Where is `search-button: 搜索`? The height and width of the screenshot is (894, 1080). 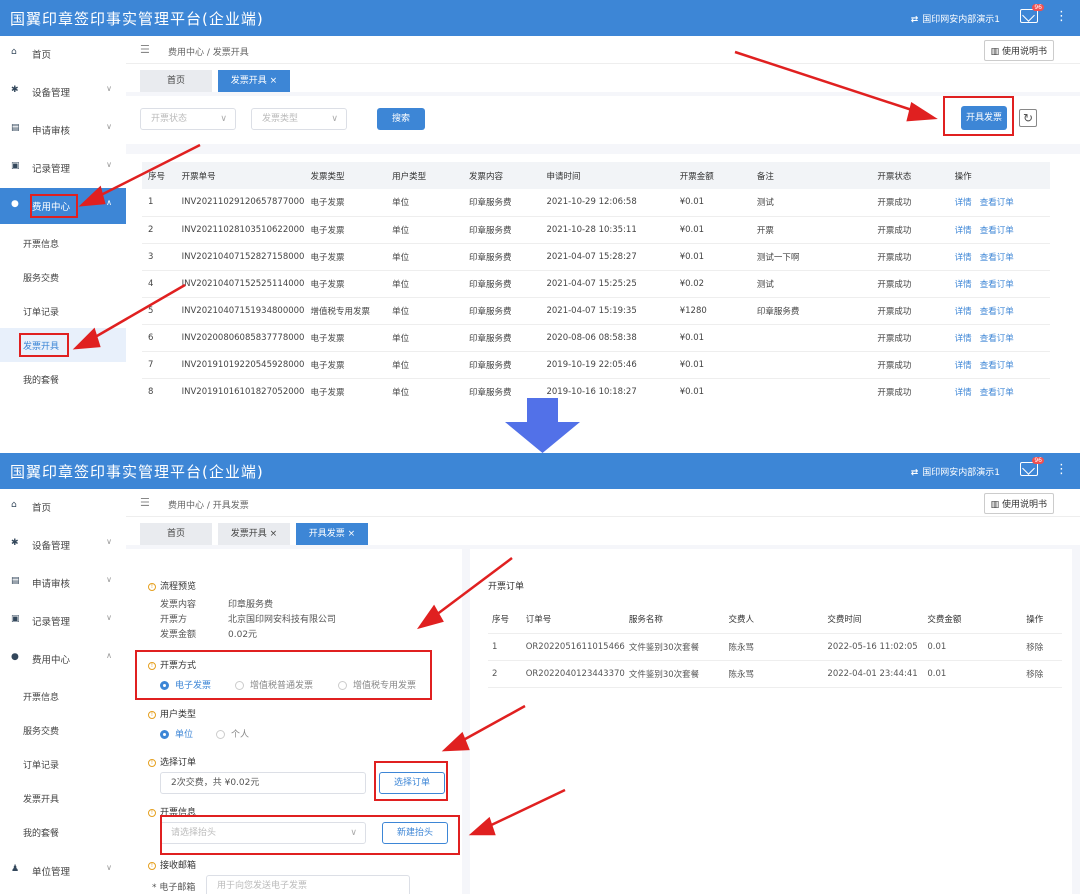
search-button: 搜索 is located at coordinates (401, 119).